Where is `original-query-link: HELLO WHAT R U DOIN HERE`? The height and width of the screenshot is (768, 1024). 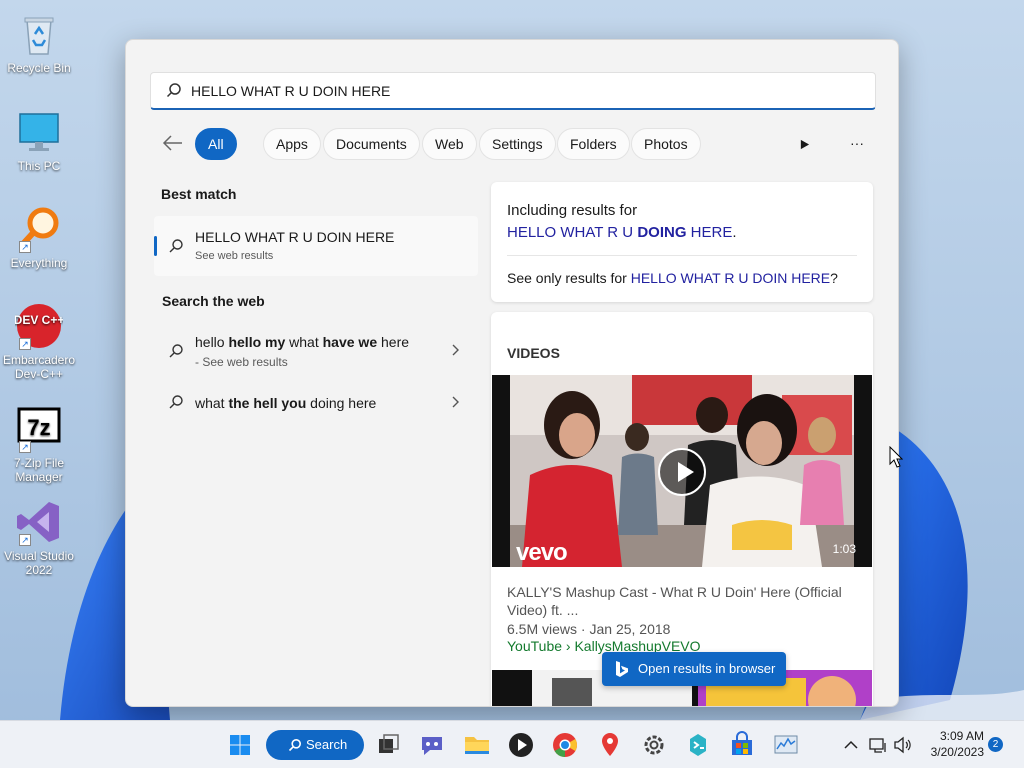 original-query-link: HELLO WHAT R U DOIN HERE is located at coordinates (730, 278).